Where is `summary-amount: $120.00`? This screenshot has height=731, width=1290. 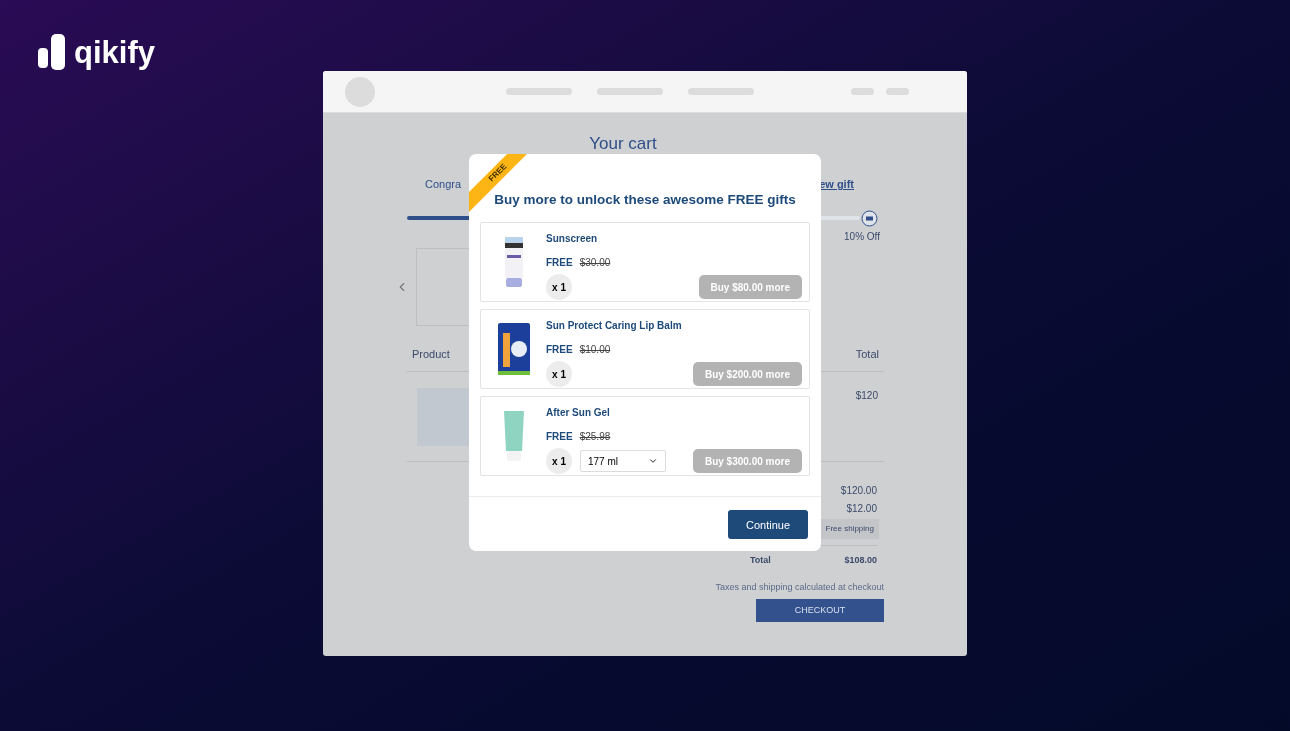
summary-amount: $120.00 is located at coordinates (858, 491).